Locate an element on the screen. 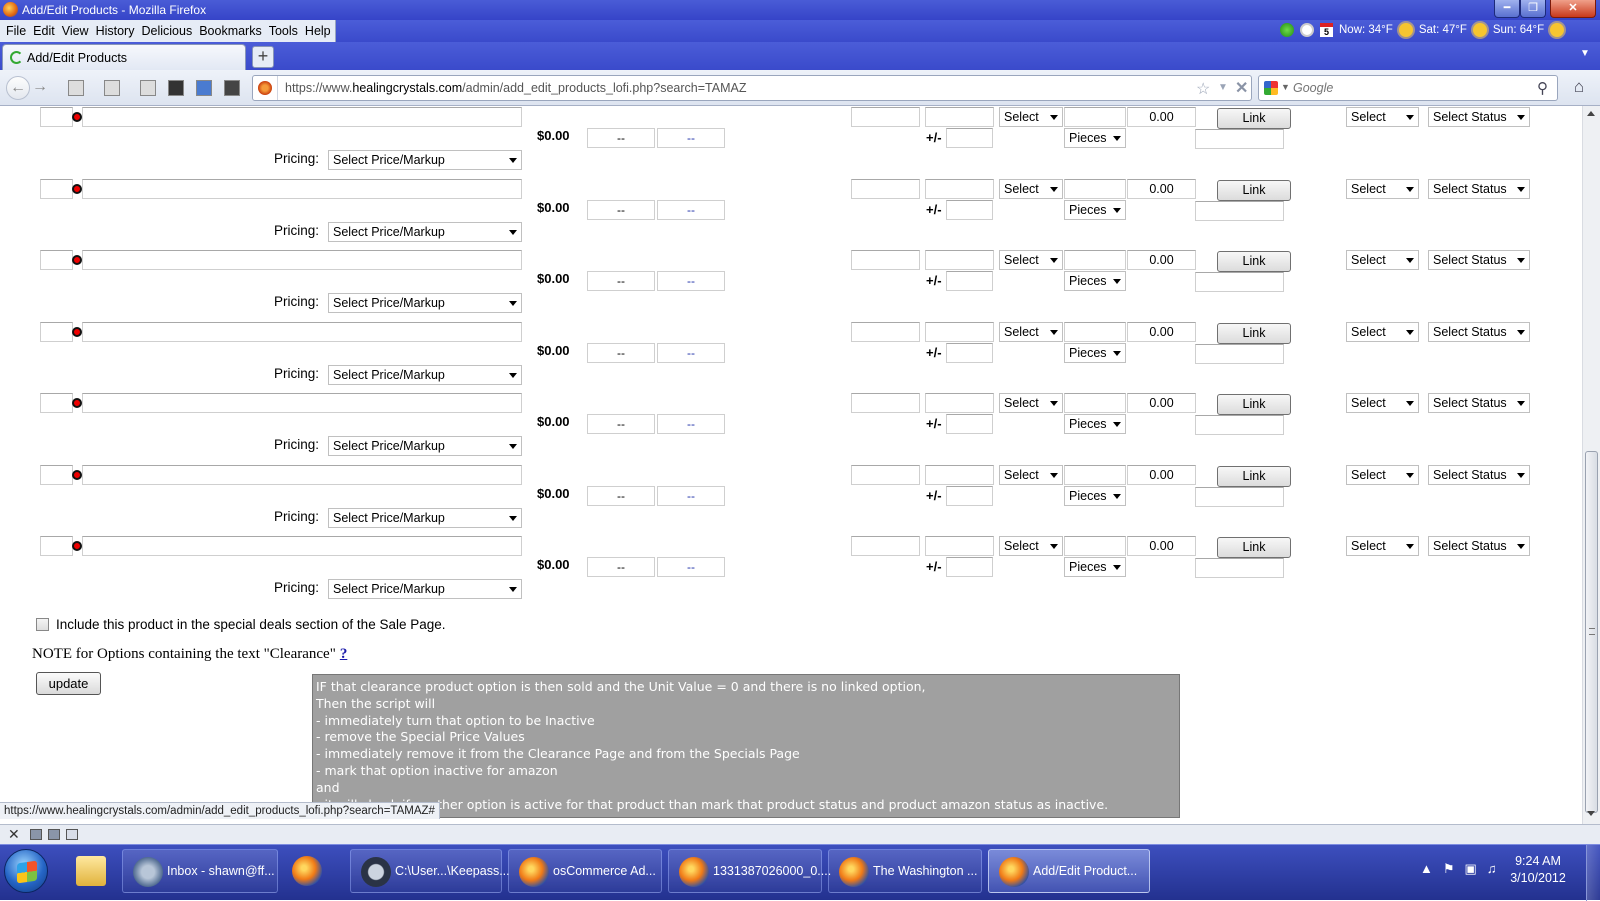 The image size is (1600, 901). calendar-icon: 5 is located at coordinates (1326, 30).